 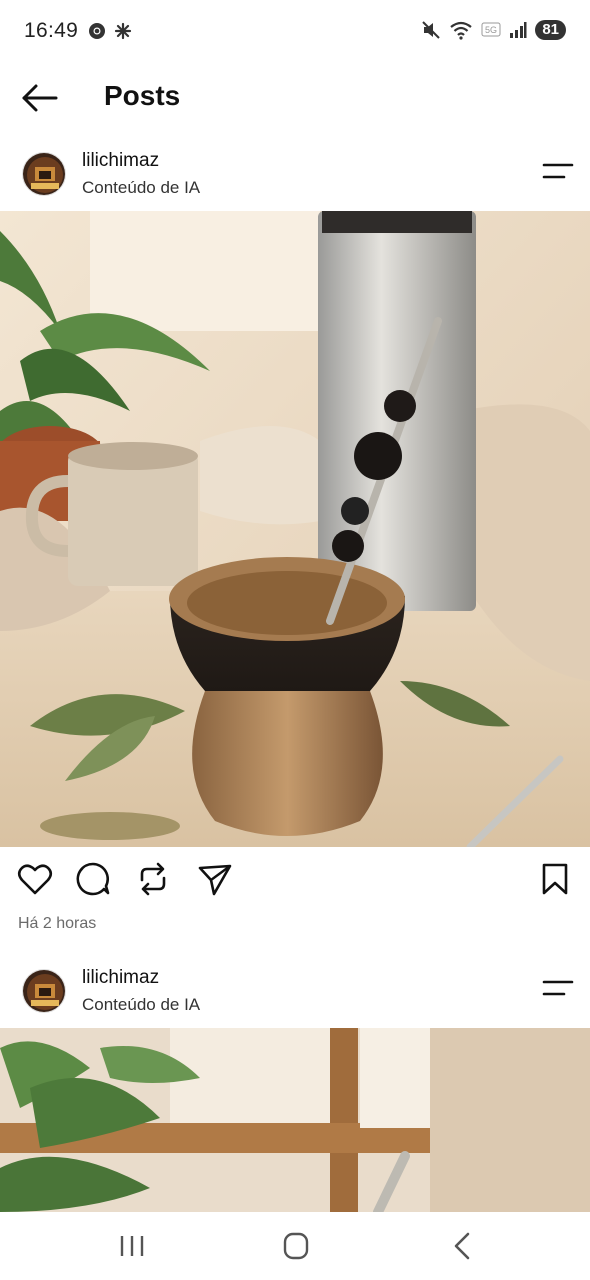 I want to click on comment-icon, so click(x=93, y=879).